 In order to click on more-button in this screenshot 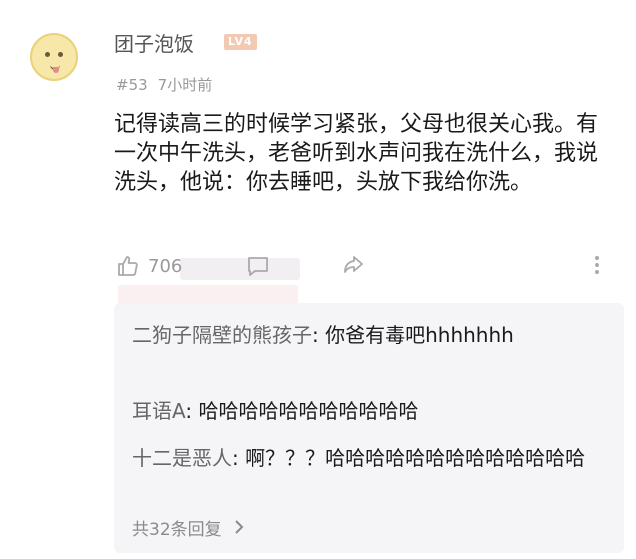, I will do `click(597, 266)`.